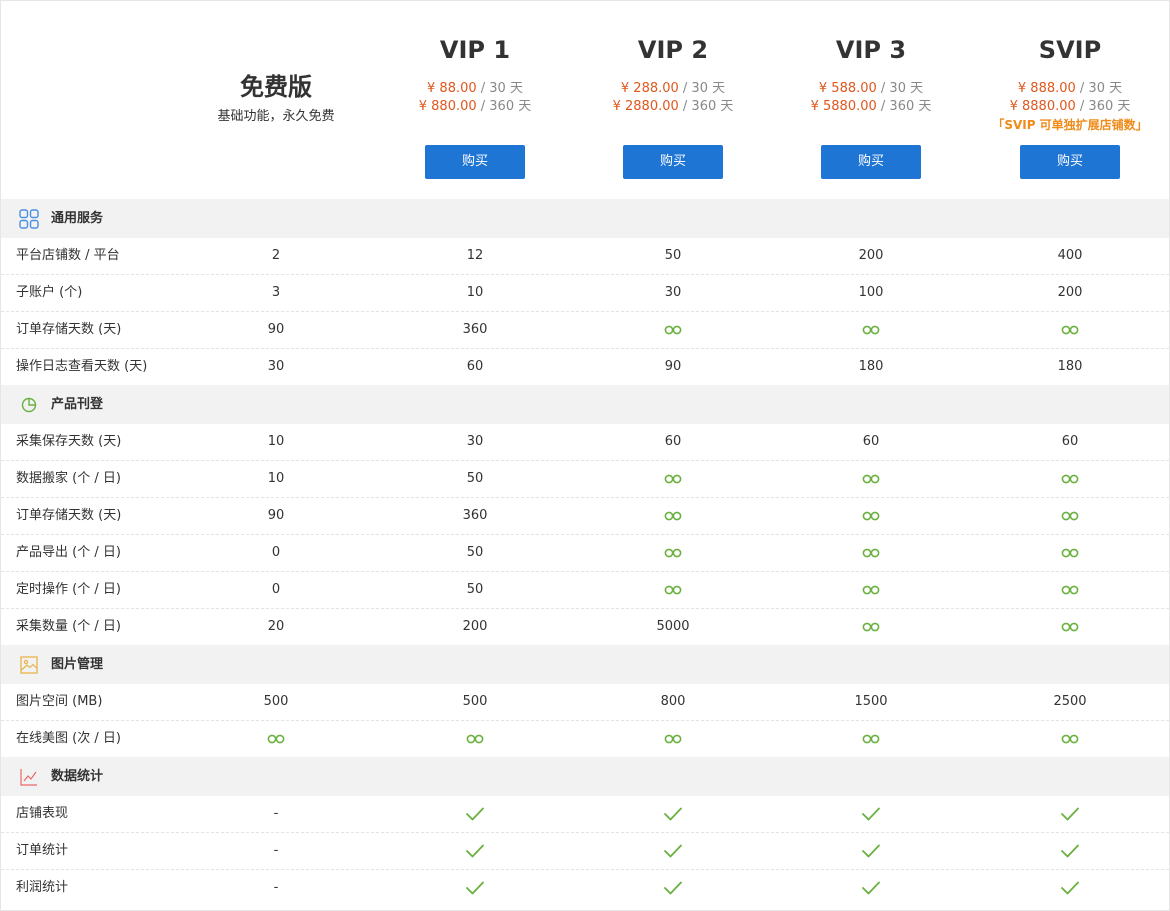 This screenshot has height=911, width=1170. I want to click on price-yearly: ¥ 5880.00 / 360 天, so click(871, 107).